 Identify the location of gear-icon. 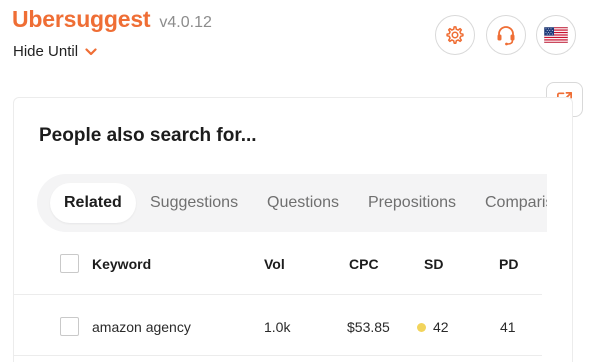
(455, 35).